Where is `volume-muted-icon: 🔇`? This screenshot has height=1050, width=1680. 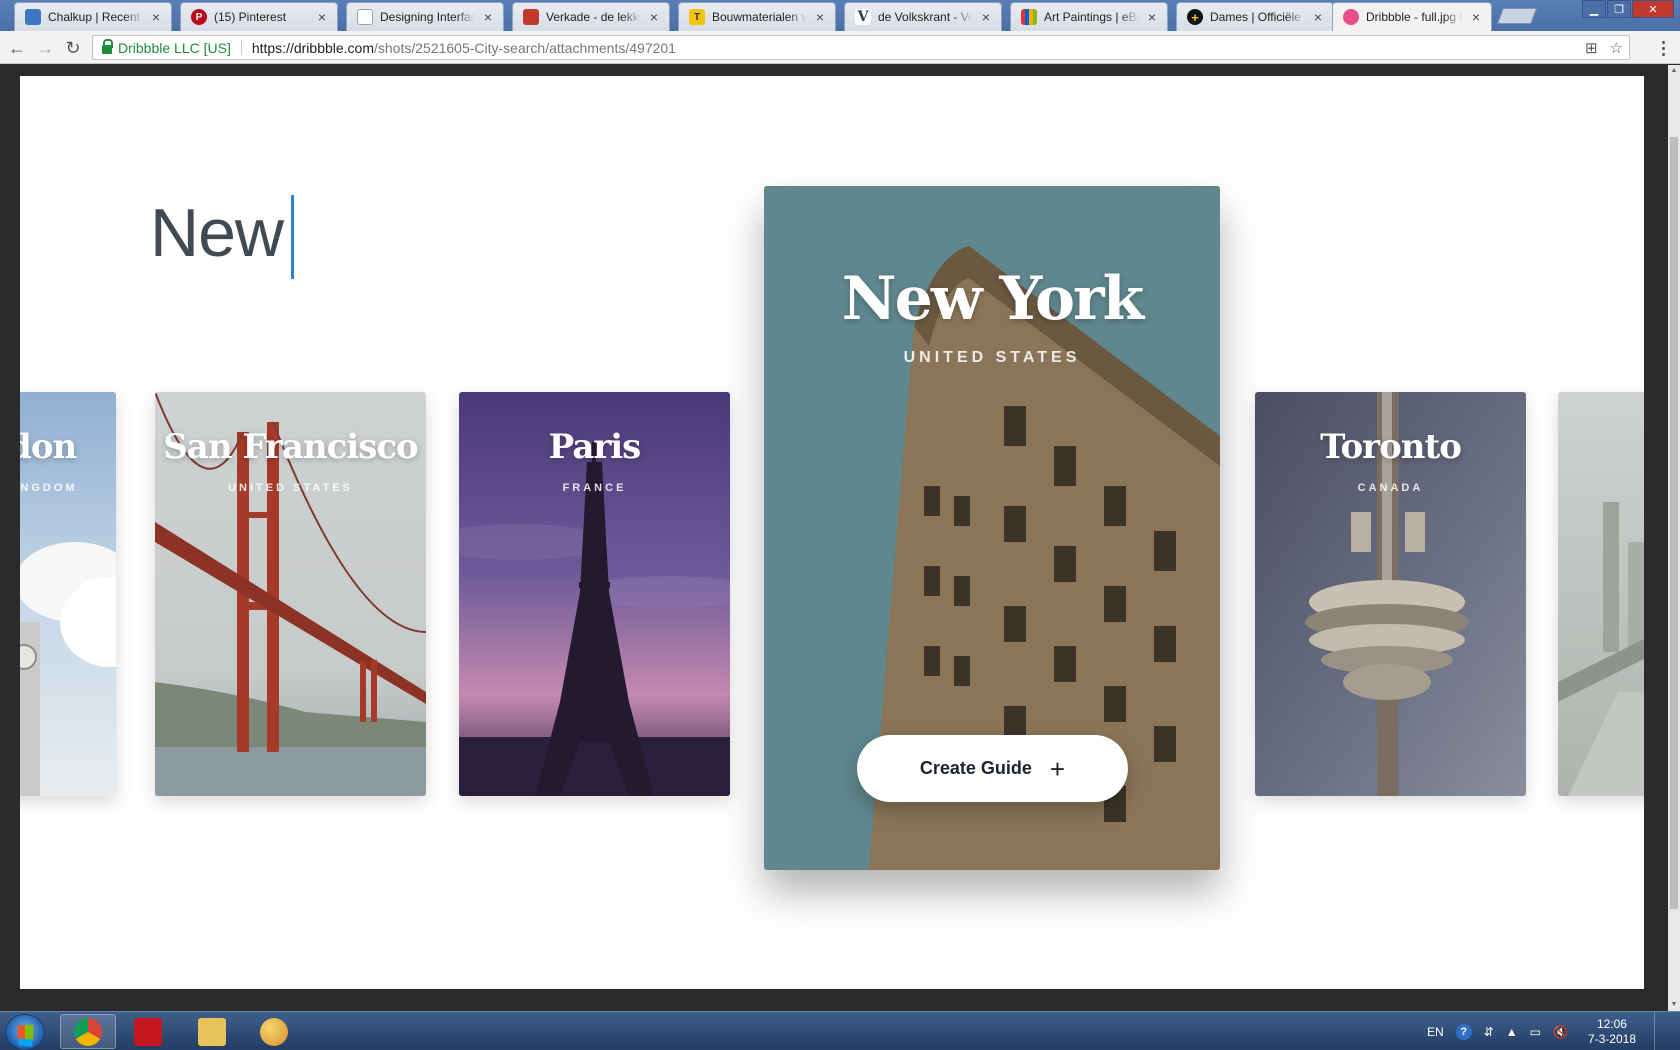
volume-muted-icon: 🔇 is located at coordinates (1560, 1032).